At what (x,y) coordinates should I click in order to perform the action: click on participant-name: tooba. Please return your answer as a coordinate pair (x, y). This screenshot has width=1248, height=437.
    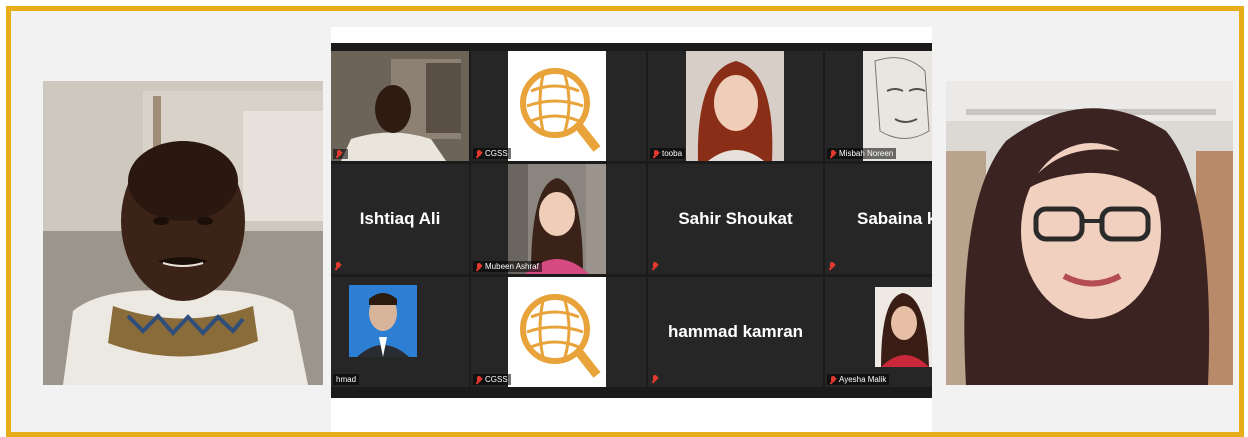
    Looking at the image, I should click on (672, 153).